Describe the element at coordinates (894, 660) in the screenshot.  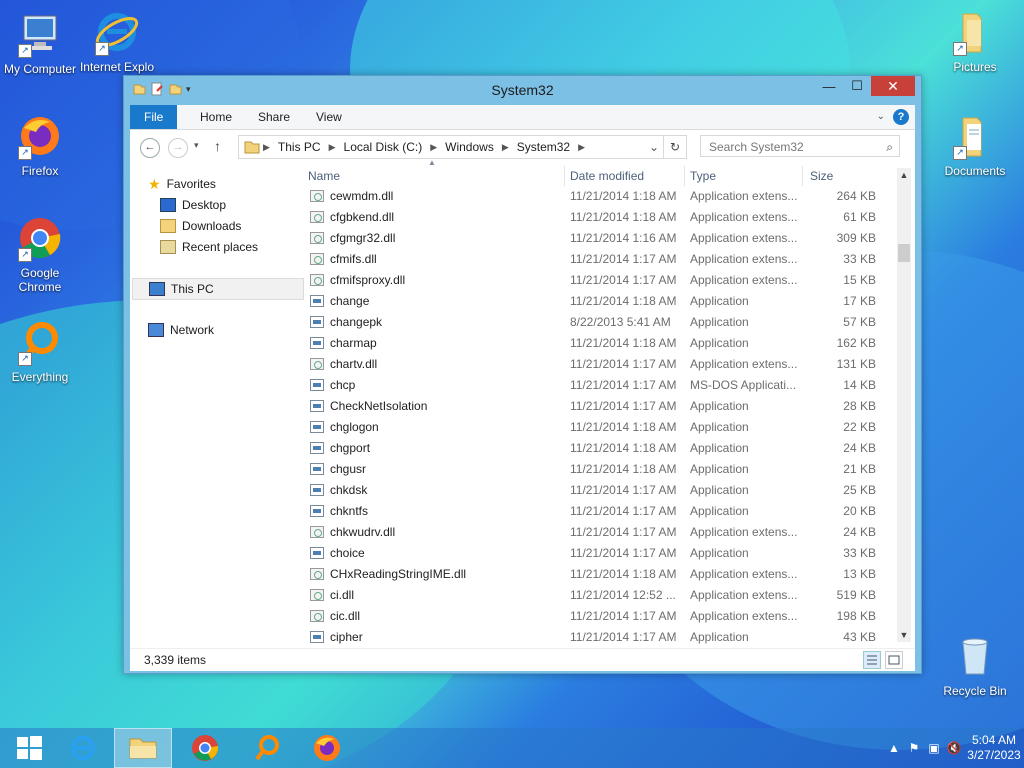
I see `large-icons-view-button` at that location.